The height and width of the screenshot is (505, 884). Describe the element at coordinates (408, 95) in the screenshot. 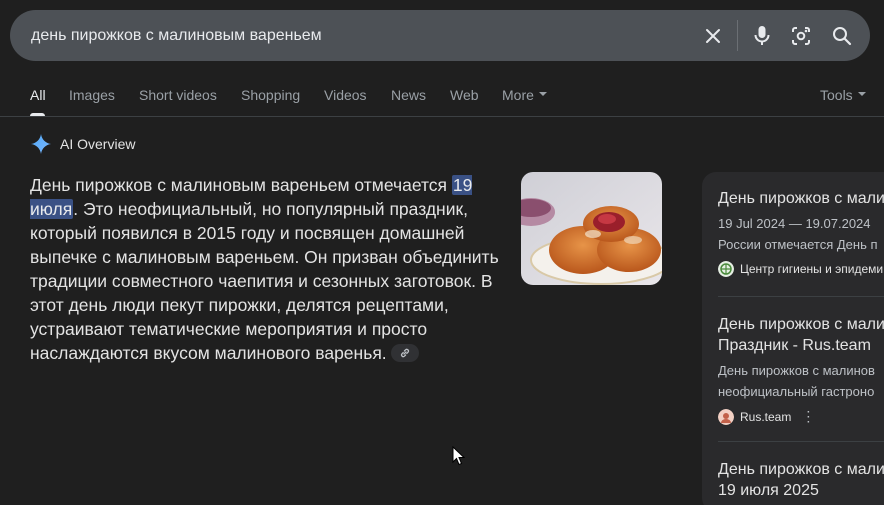

I see `tab-news: News` at that location.